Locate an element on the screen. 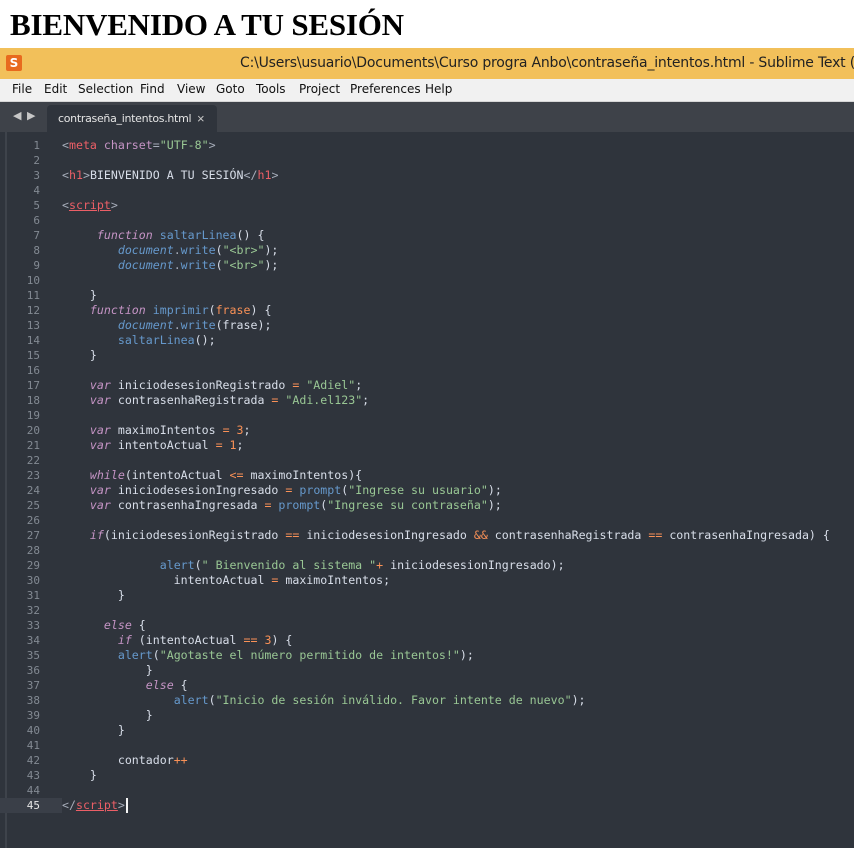 This screenshot has width=854, height=848. menu-tools: Tools is located at coordinates (271, 89).